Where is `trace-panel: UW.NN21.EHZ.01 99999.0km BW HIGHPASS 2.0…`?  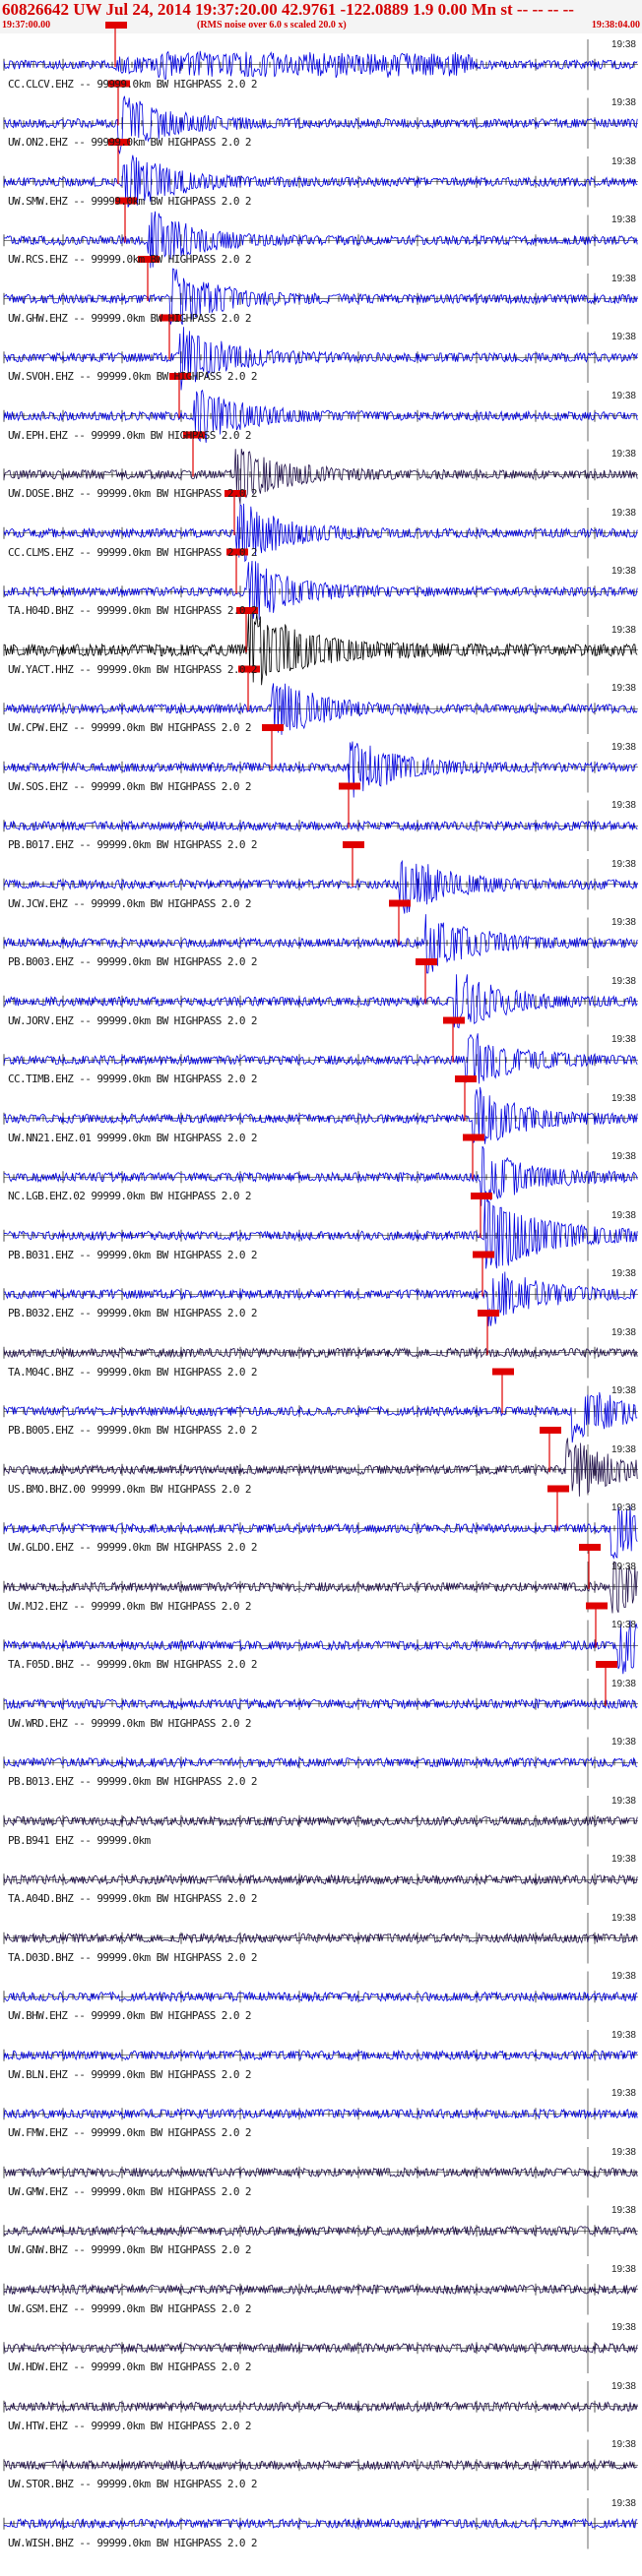
trace-panel: UW.NN21.EHZ.01 99999.0km BW HIGHPASS 2.0… is located at coordinates (321, 1118).